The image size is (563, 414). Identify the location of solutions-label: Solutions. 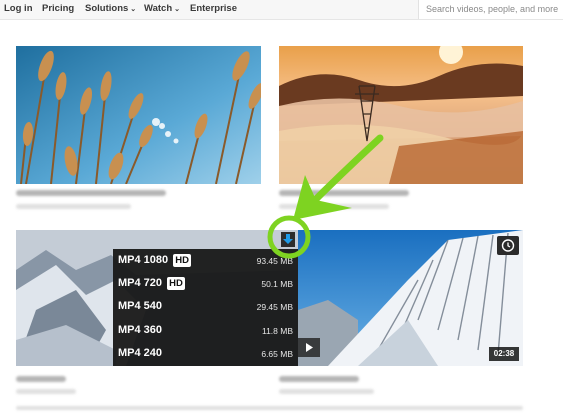
(107, 8).